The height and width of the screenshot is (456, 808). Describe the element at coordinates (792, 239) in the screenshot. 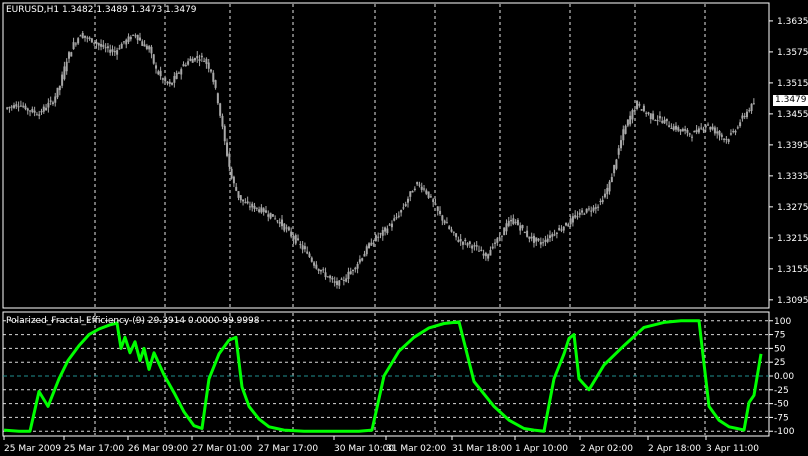

I see `price-axis-label: 1.3215` at that location.